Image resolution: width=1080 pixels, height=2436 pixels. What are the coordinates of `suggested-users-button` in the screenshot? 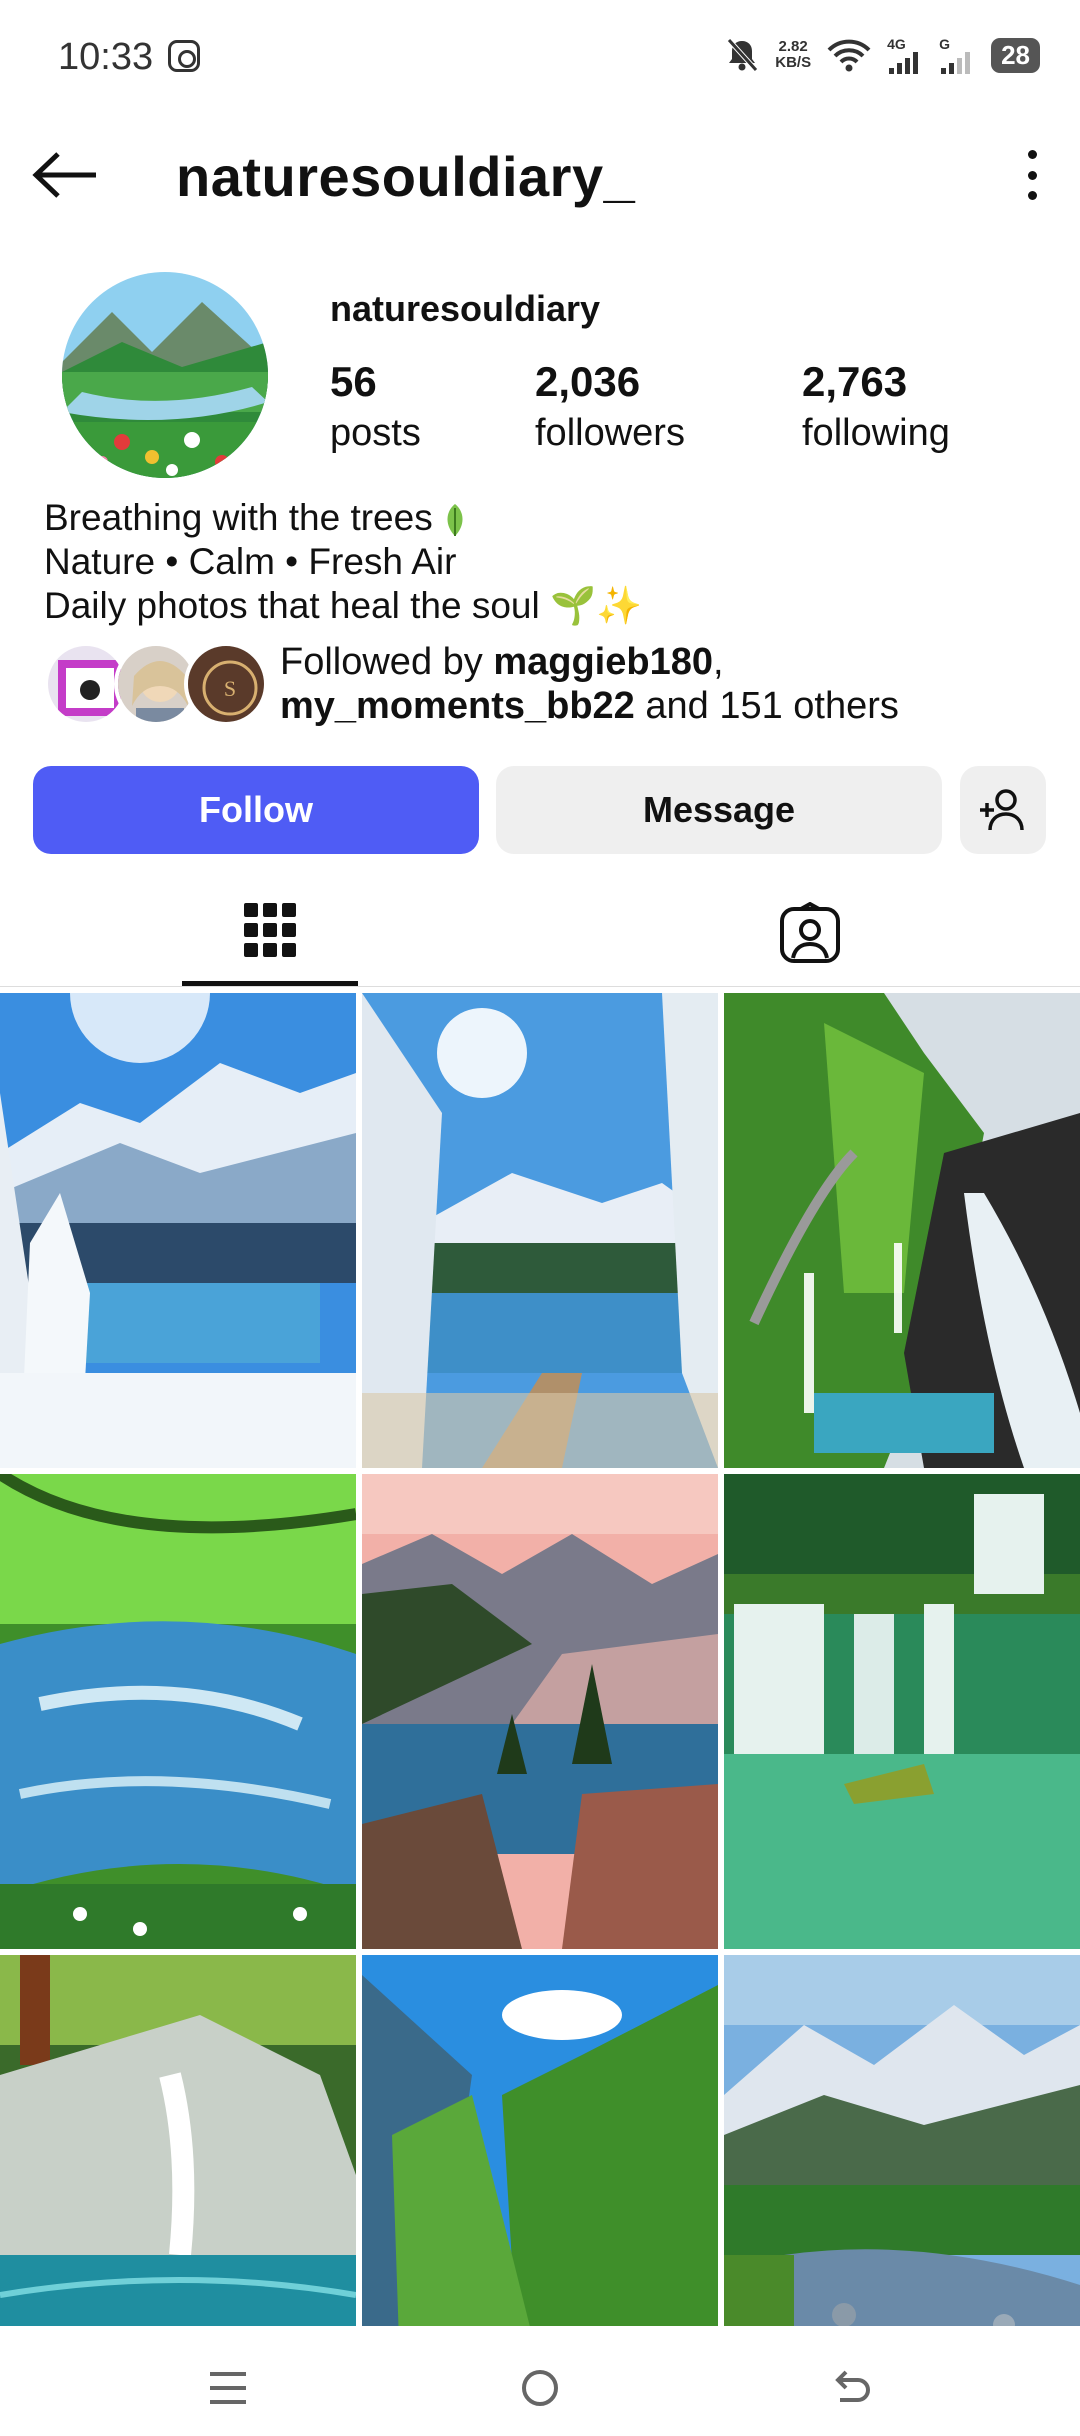 It's located at (1003, 810).